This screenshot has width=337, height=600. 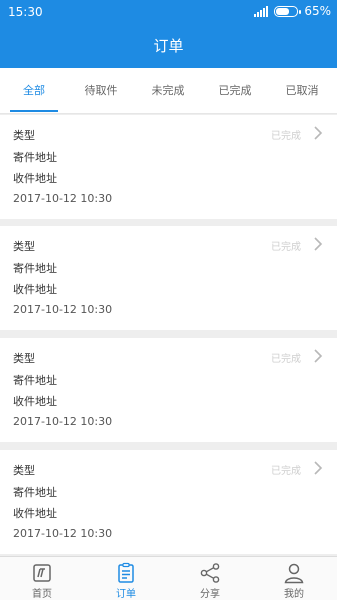 I want to click on nav-label: 首页, so click(x=42, y=594).